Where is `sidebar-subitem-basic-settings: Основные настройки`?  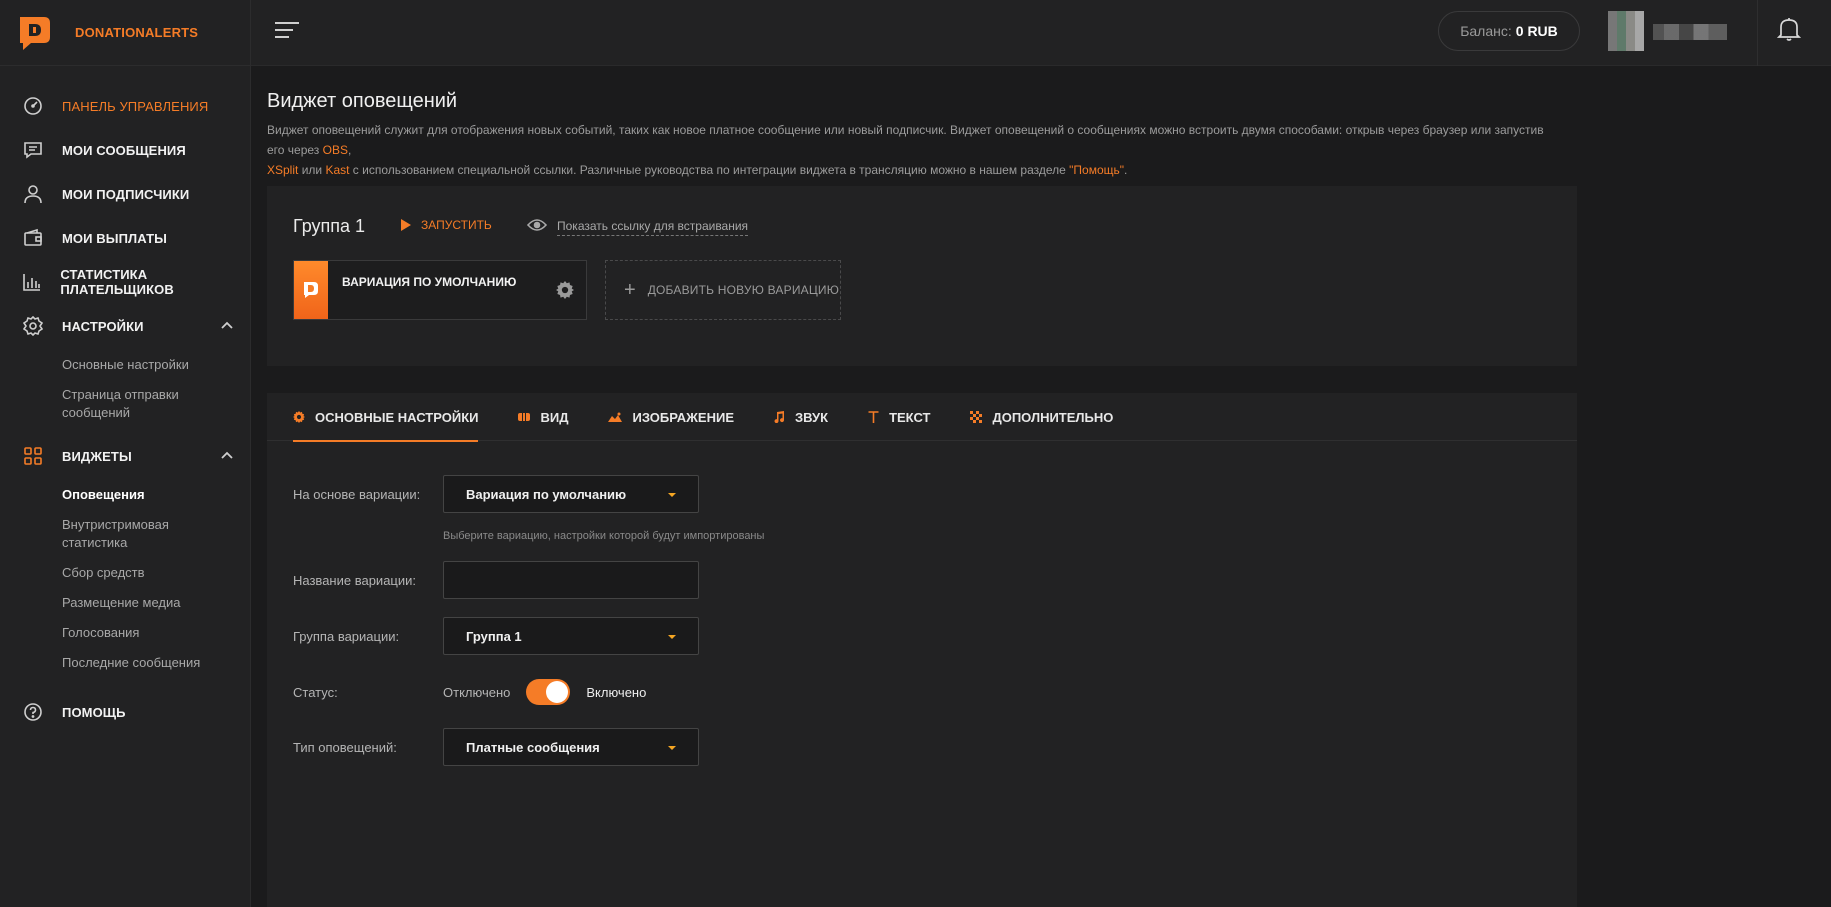 sidebar-subitem-basic-settings: Основные настройки is located at coordinates (147, 365).